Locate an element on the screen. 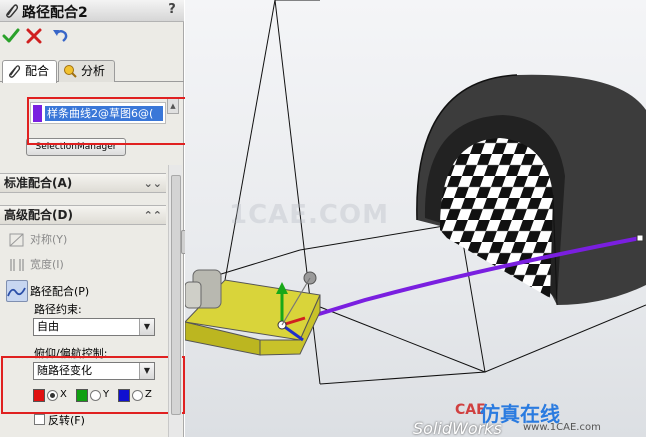  width-label: 宽度(I) is located at coordinates (47, 264).